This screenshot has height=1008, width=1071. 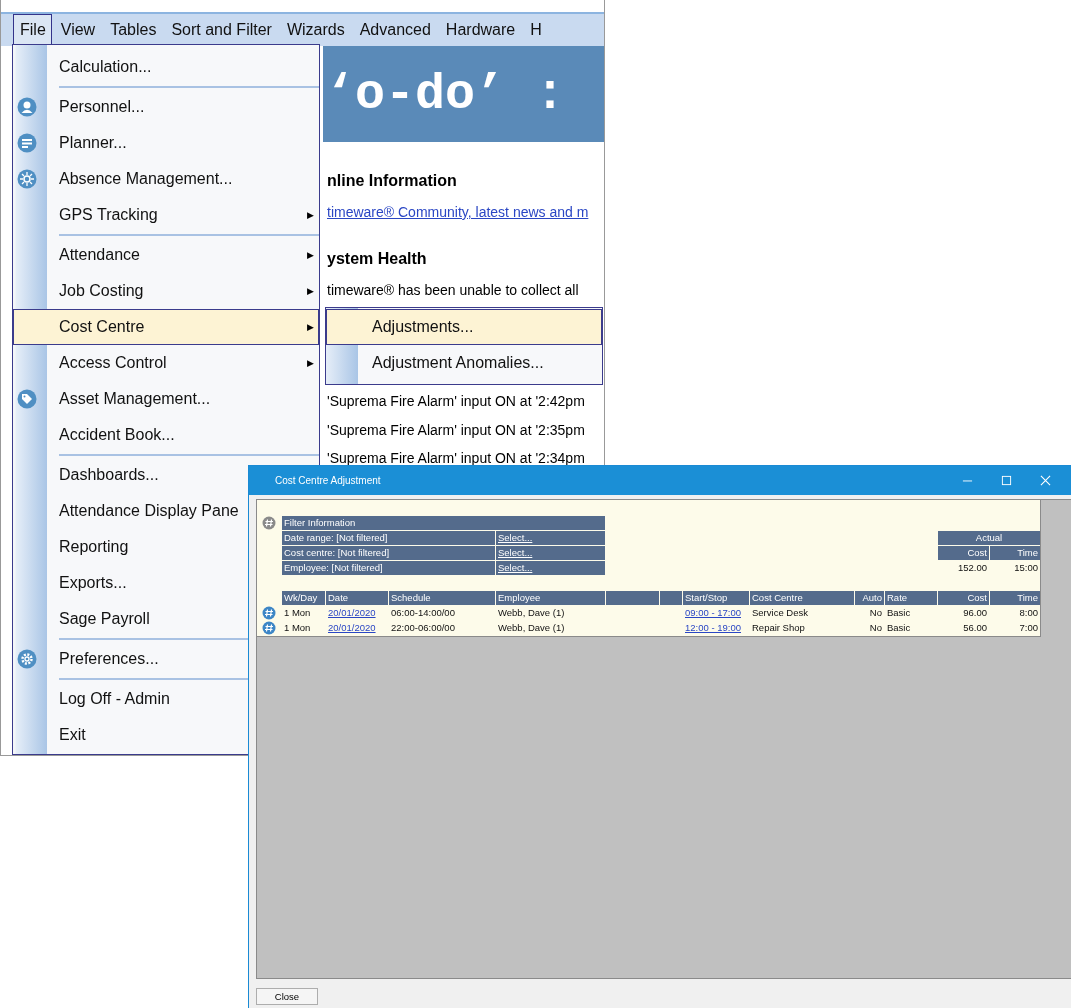 I want to click on menu-bar-item: Advanced, so click(x=394, y=30).